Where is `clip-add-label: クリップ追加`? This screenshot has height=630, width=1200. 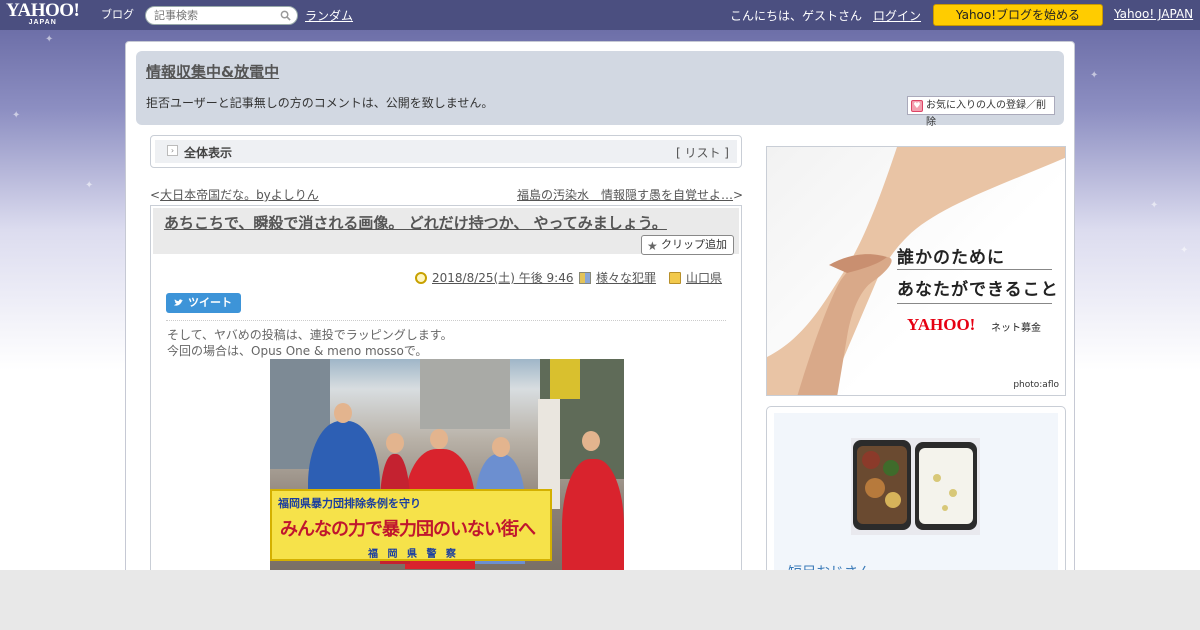
clip-add-label: クリップ追加 is located at coordinates (694, 244).